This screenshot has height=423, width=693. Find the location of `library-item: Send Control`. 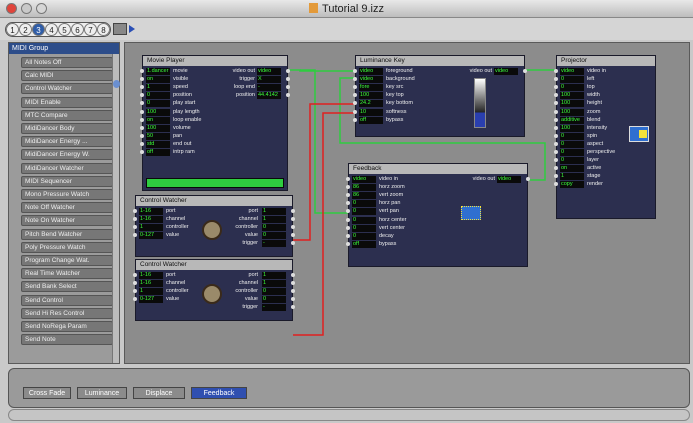

library-item: Send Control is located at coordinates (67, 300).